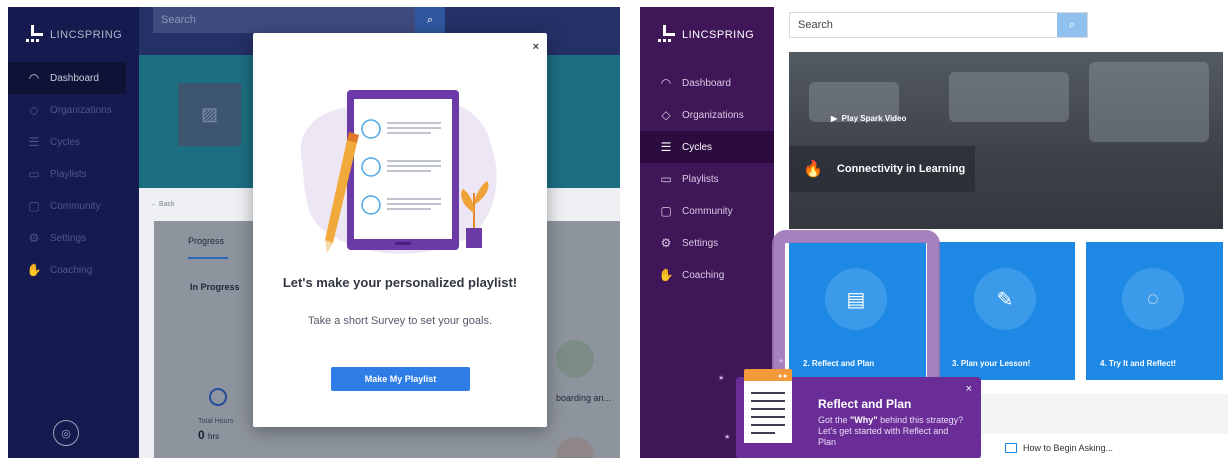 This screenshot has width=1228, height=458. Describe the element at coordinates (865, 404) in the screenshot. I see `tooltip-title: Reflect and Plan` at that location.